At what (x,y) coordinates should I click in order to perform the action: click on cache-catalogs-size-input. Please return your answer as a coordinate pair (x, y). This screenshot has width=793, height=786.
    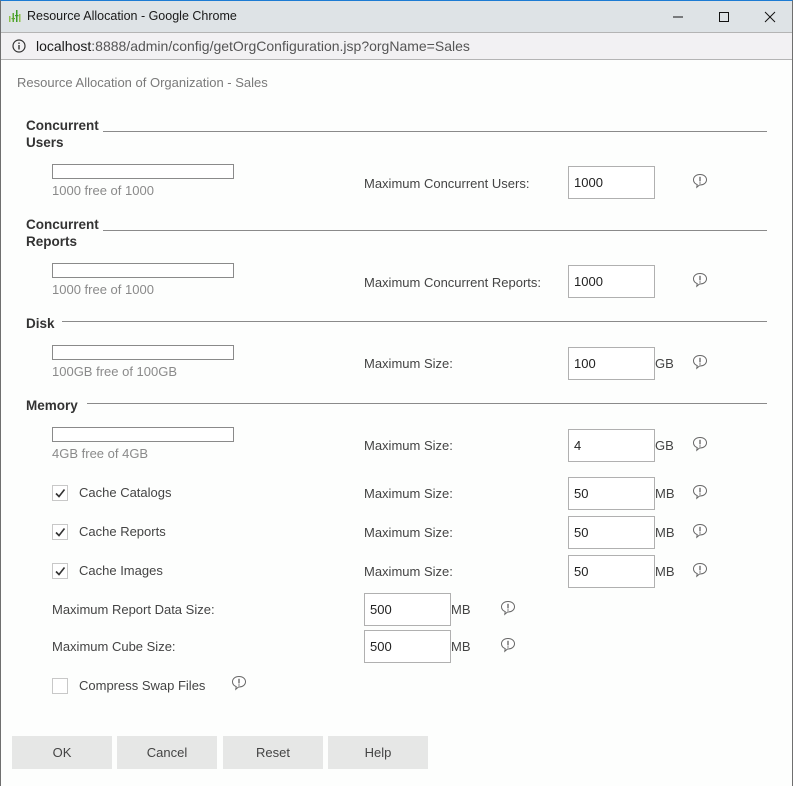
    Looking at the image, I should click on (611, 493).